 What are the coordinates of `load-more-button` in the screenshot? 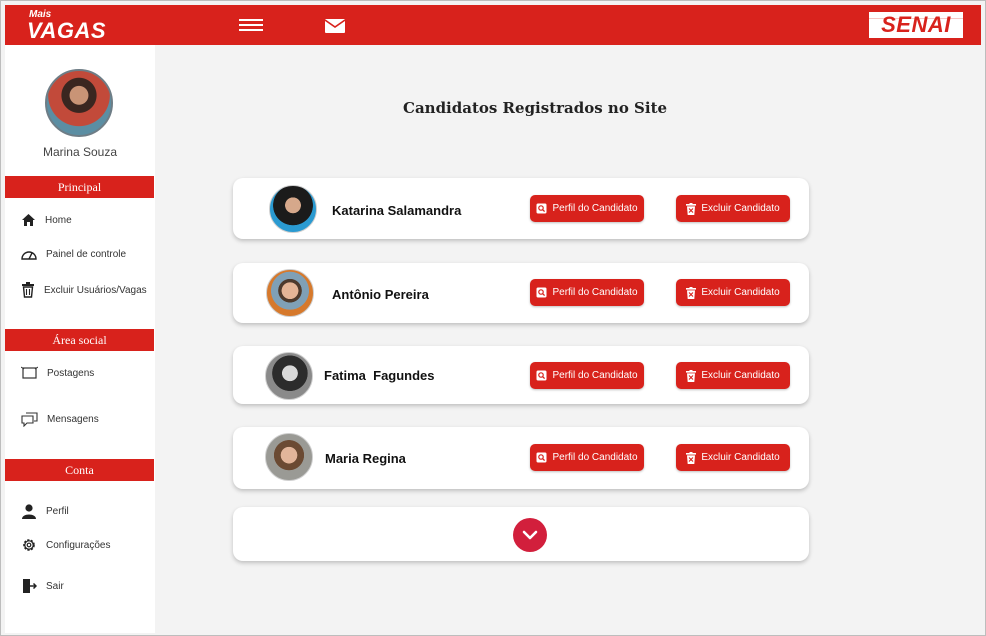 It's located at (530, 535).